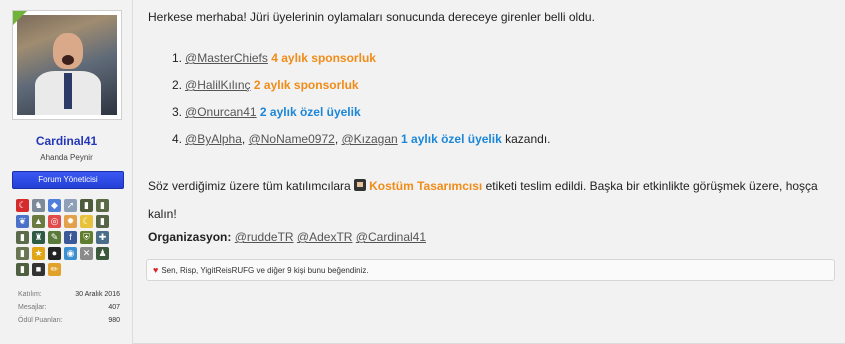  What do you see at coordinates (177, 58) in the screenshot?
I see `winner-rank: 1.` at bounding box center [177, 58].